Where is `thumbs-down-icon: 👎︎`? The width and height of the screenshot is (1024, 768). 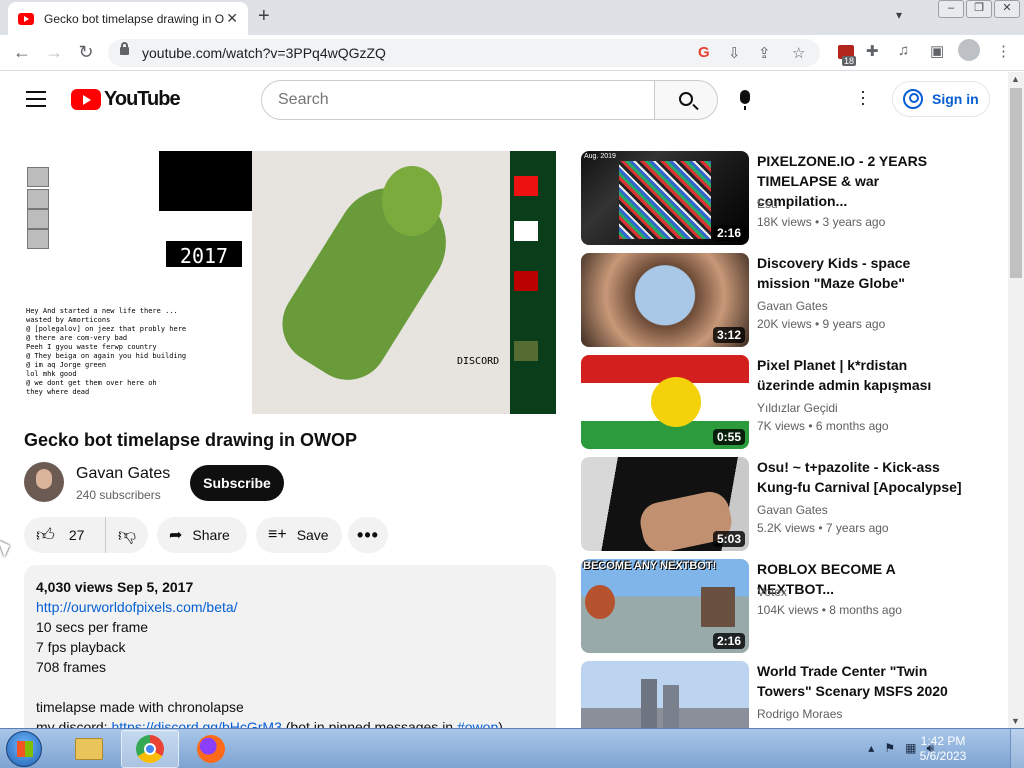 thumbs-down-icon: 👎︎ is located at coordinates (127, 535).